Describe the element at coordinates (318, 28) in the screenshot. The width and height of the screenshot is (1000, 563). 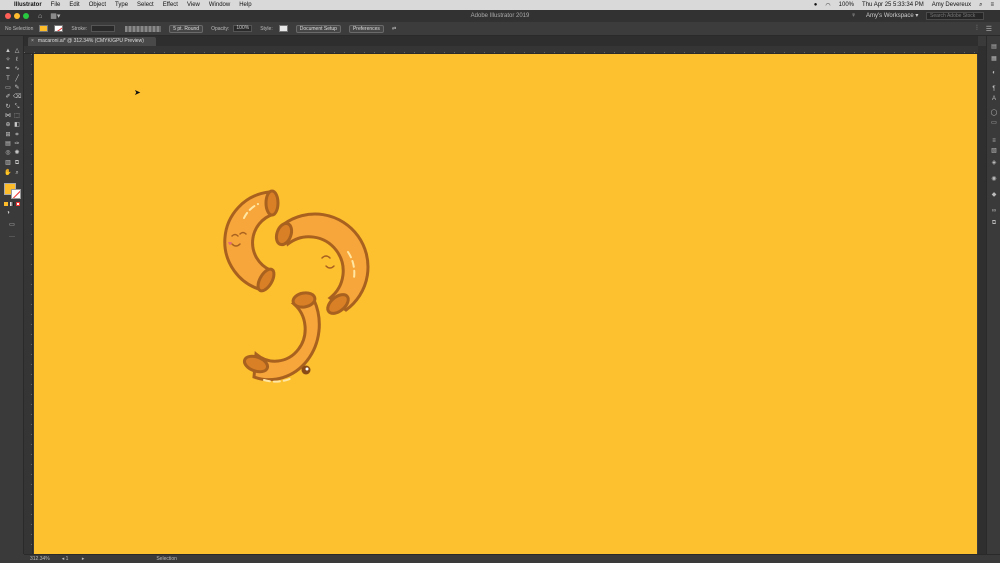
I see `document-setup-button: Document Setup` at that location.